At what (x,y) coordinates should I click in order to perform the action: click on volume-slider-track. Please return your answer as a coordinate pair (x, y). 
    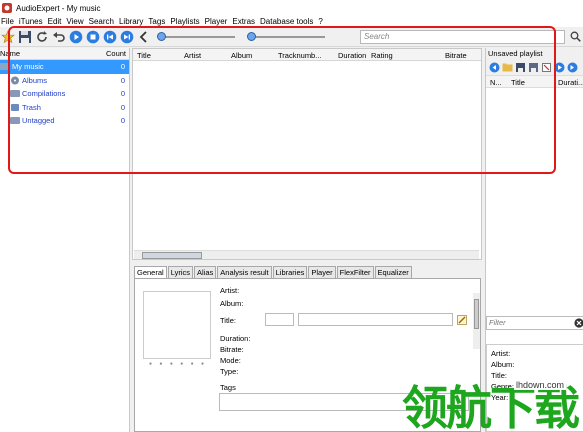
    Looking at the image, I should click on (288, 37).